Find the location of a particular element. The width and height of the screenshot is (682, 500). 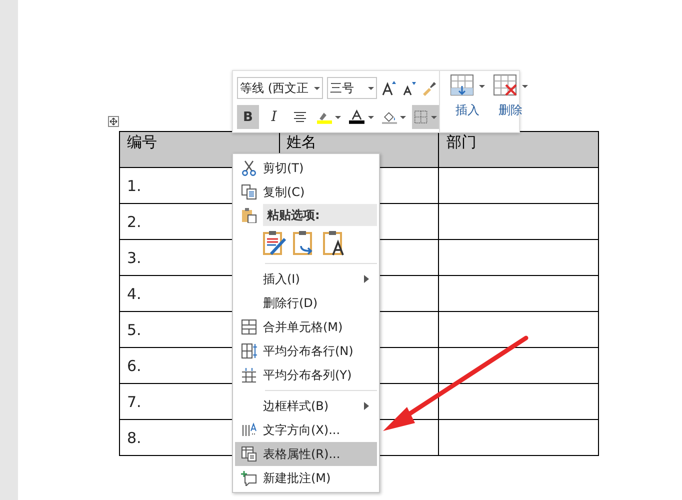

distribute-rows-icon is located at coordinates (249, 351).